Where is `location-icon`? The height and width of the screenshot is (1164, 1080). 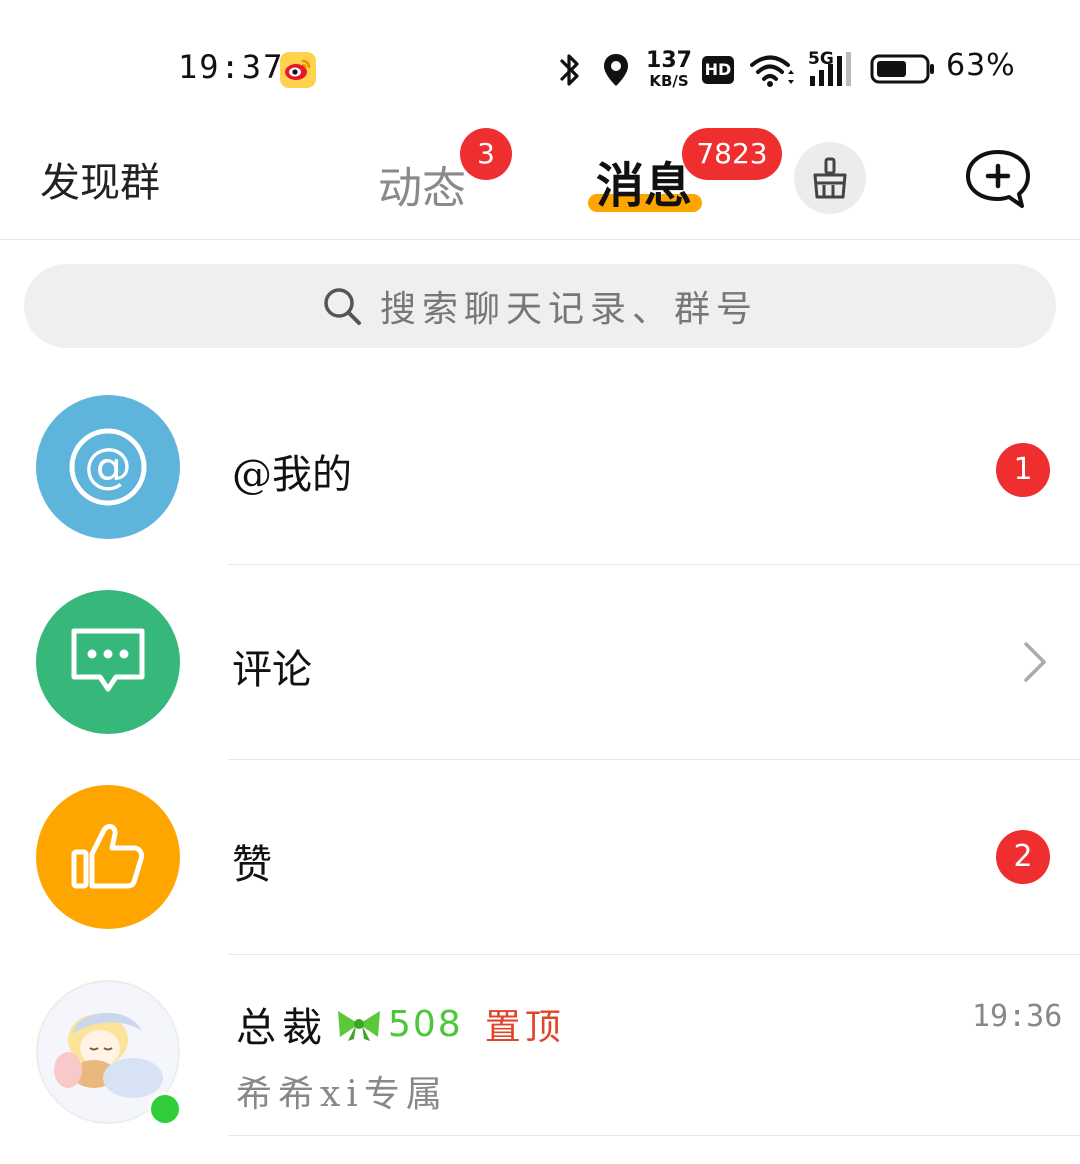
location-icon is located at coordinates (616, 70).